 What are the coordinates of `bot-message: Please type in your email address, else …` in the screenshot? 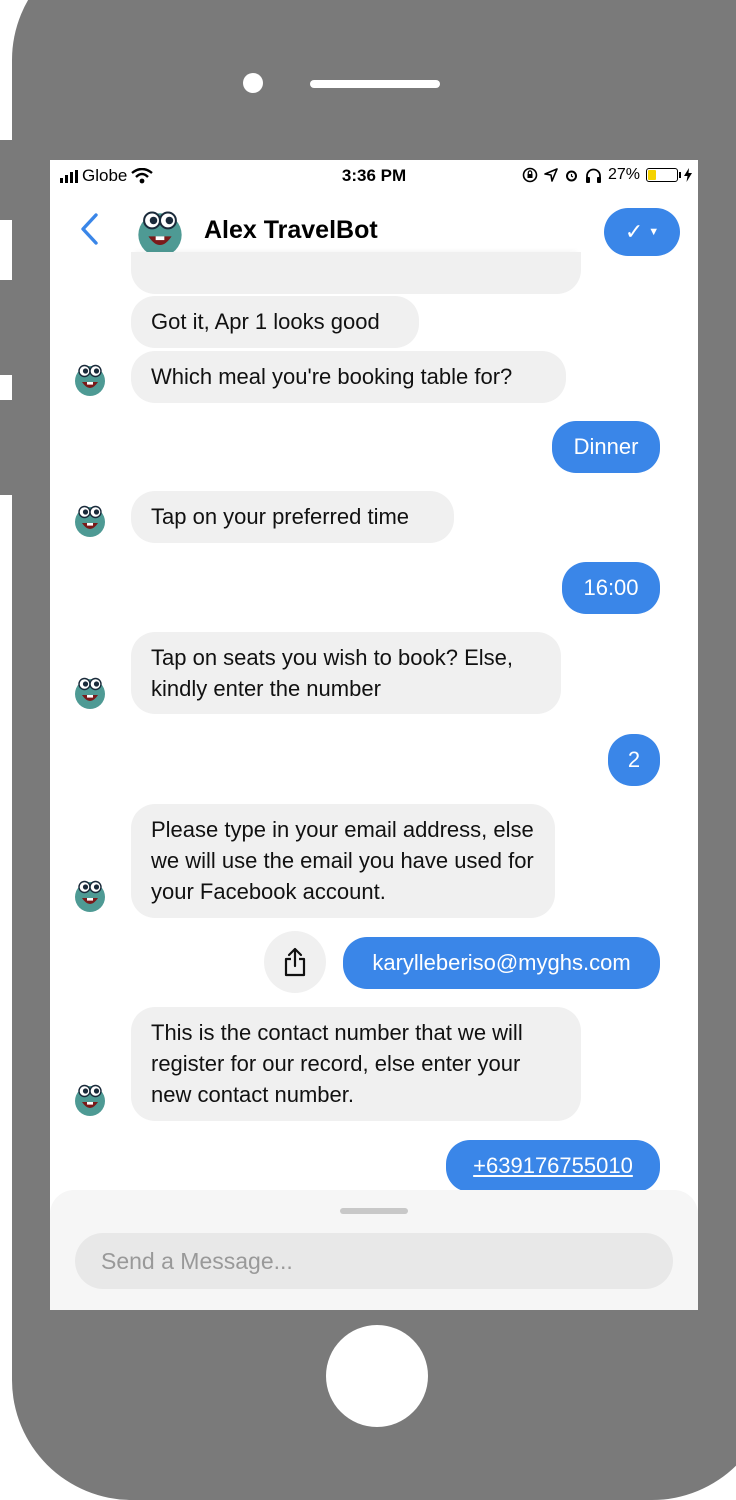 It's located at (343, 861).